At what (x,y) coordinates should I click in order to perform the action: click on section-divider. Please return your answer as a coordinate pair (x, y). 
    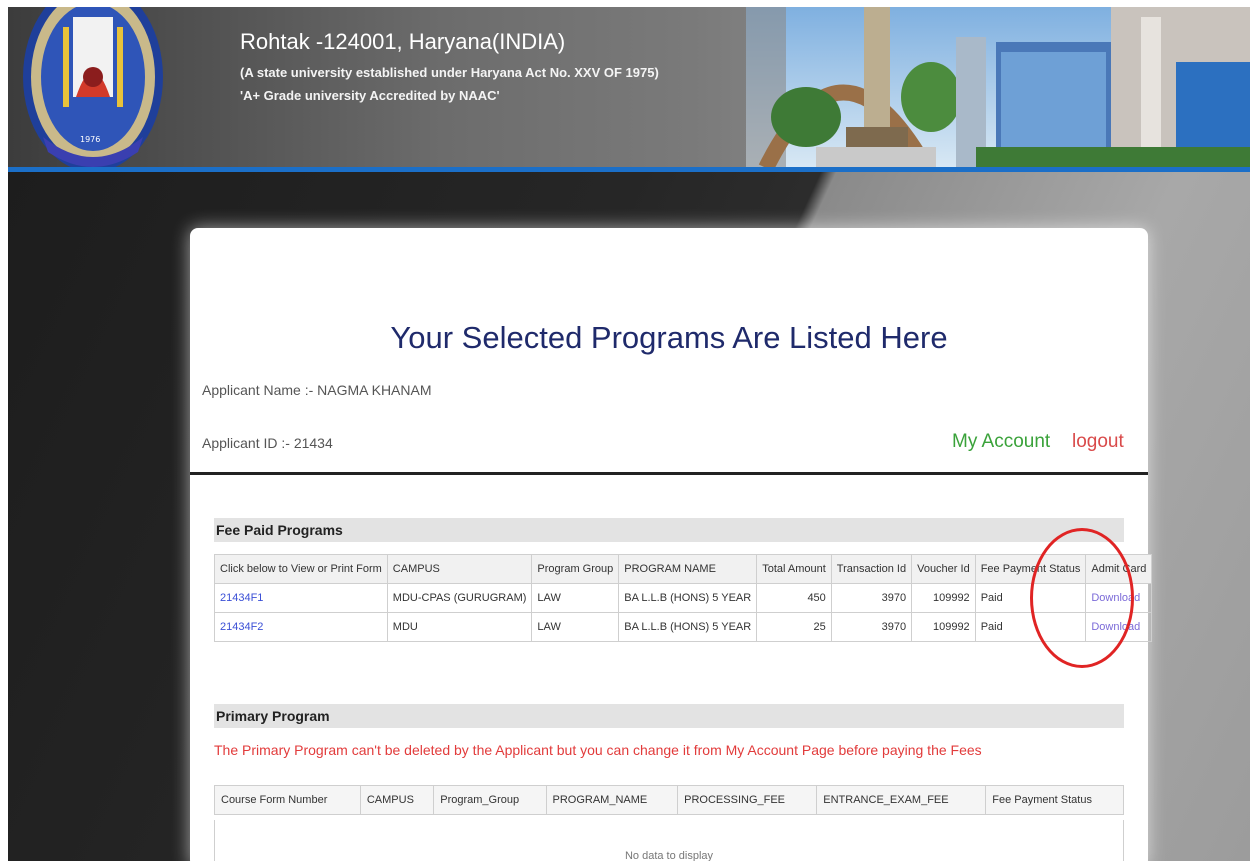
    Looking at the image, I should click on (669, 473).